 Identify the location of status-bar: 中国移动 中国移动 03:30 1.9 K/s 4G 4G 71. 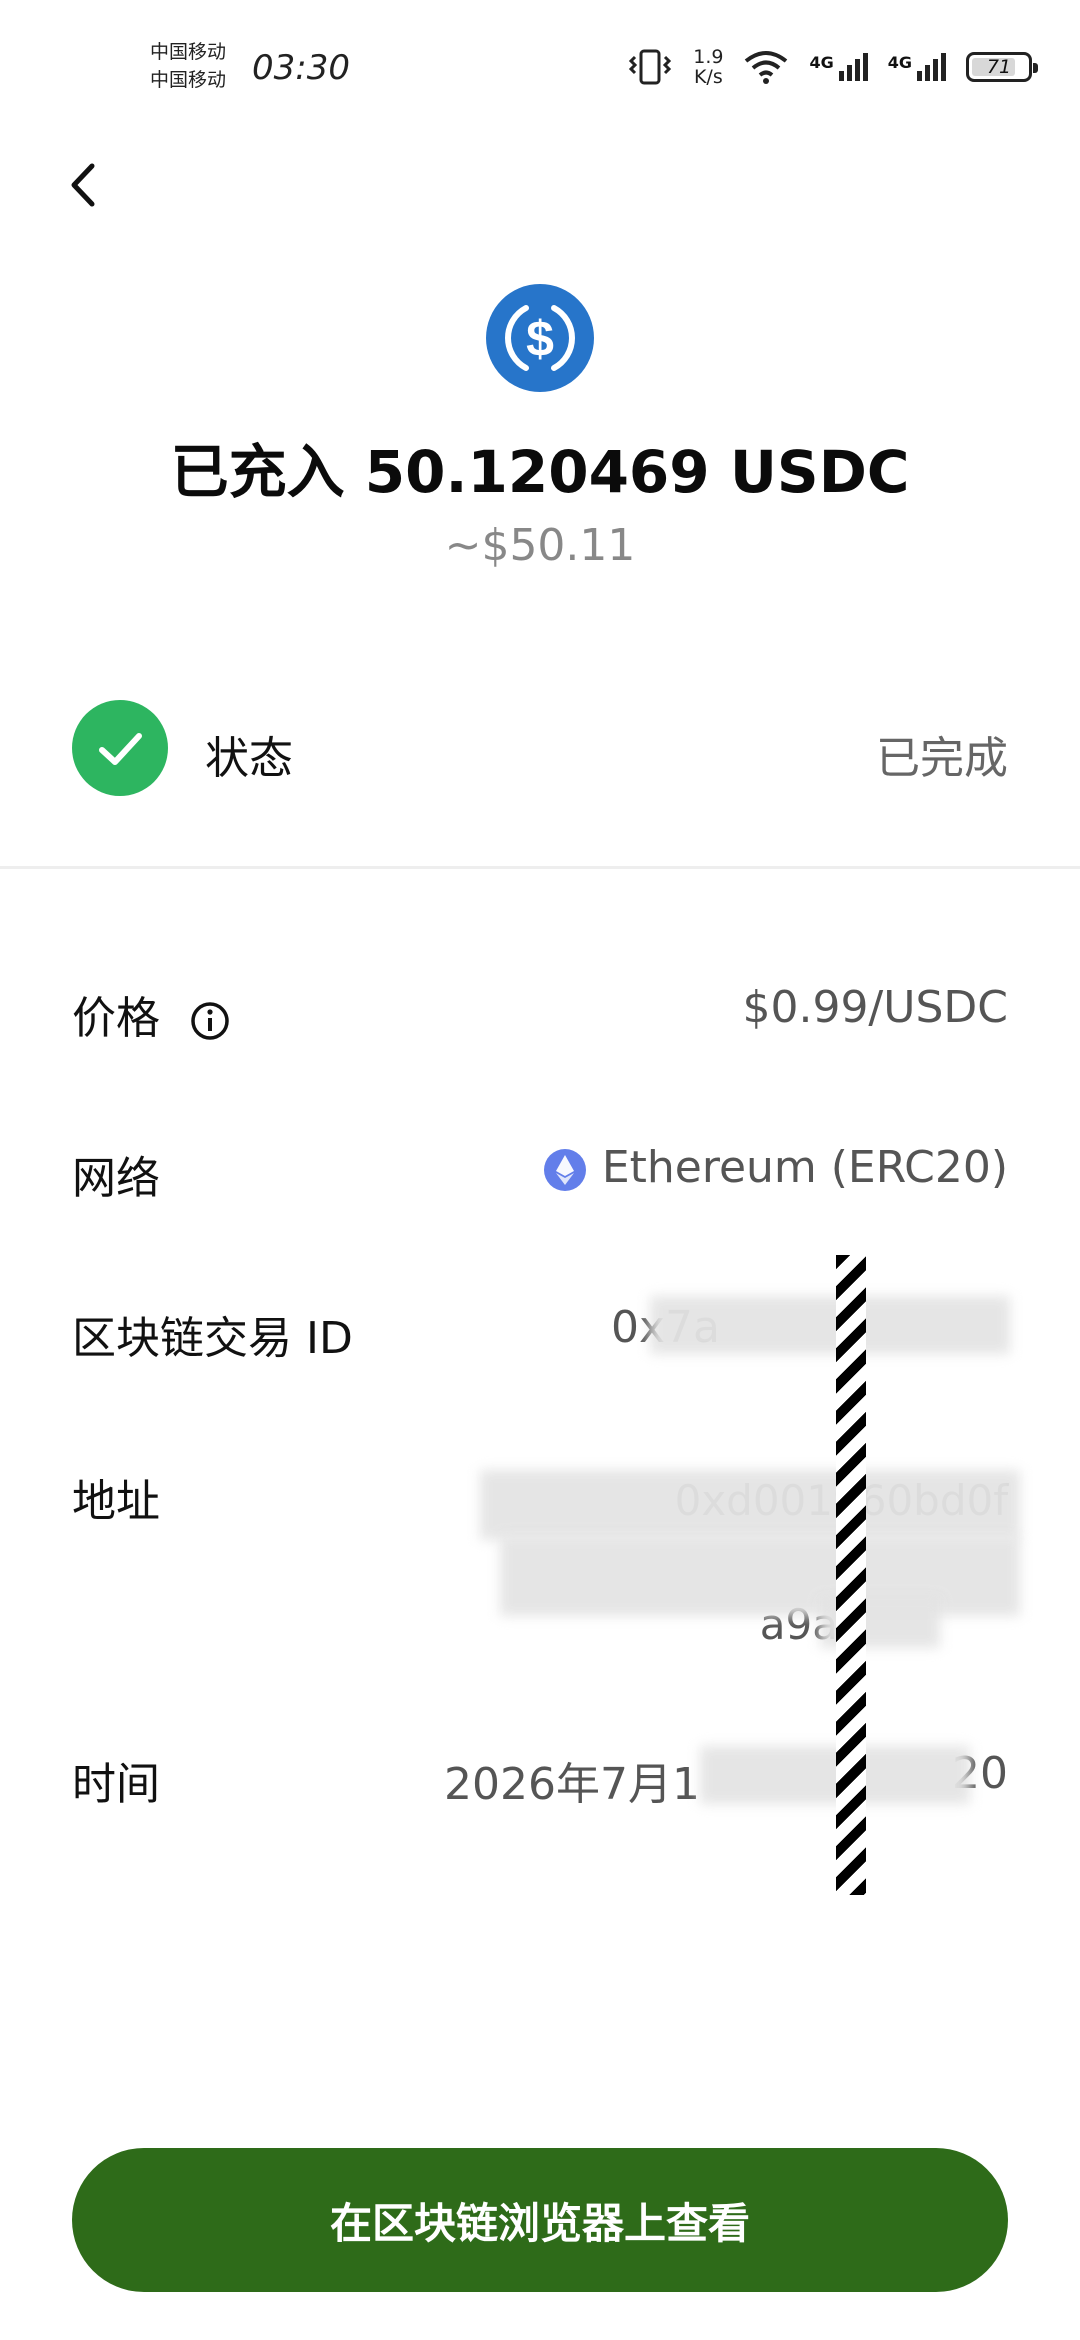
(540, 65).